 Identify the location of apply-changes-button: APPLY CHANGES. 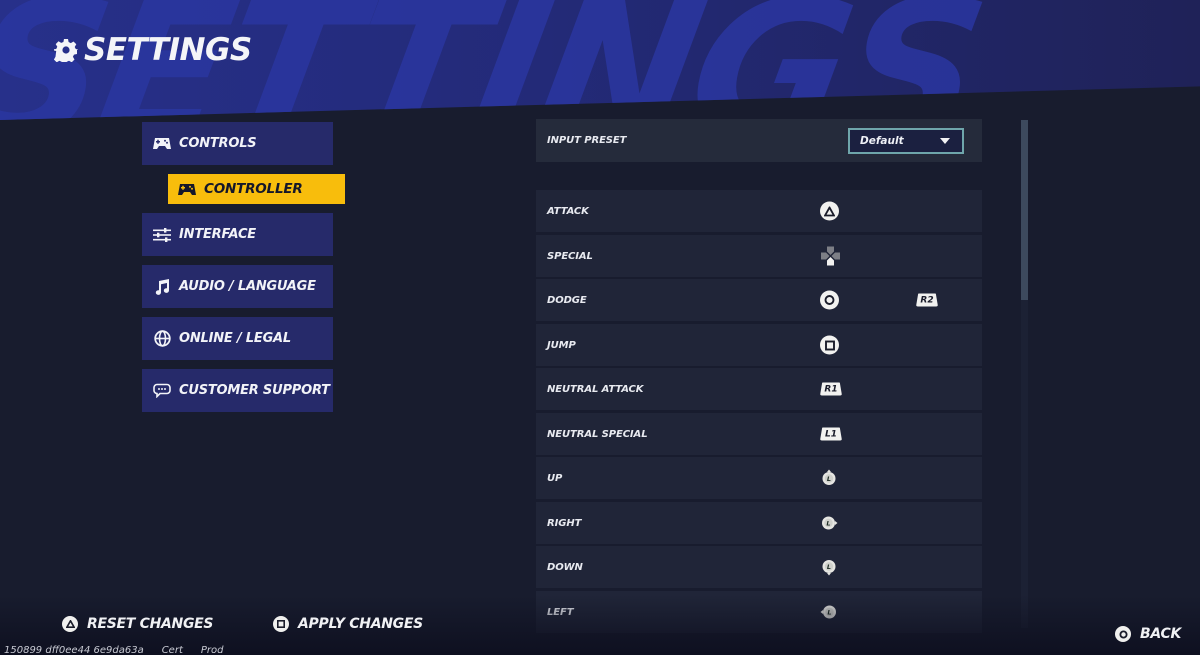
(348, 624).